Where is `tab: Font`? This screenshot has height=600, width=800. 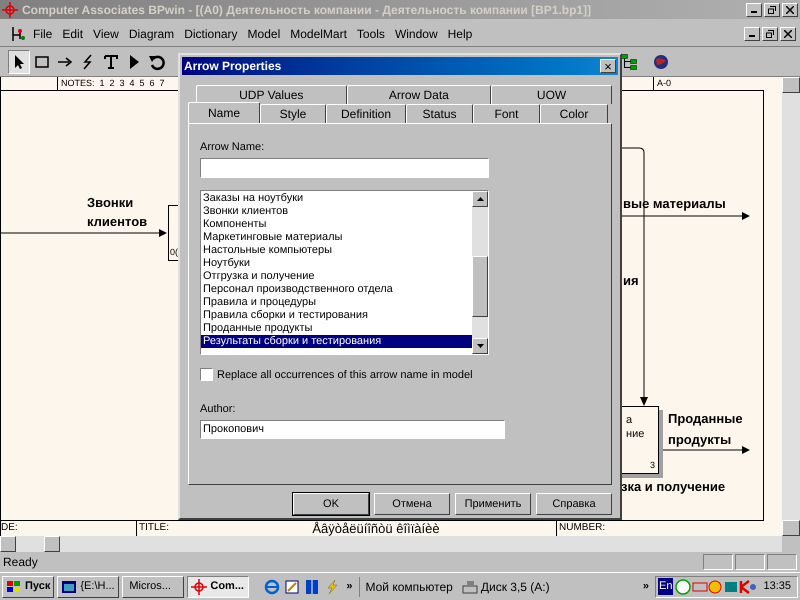
tab: Font is located at coordinates (506, 113).